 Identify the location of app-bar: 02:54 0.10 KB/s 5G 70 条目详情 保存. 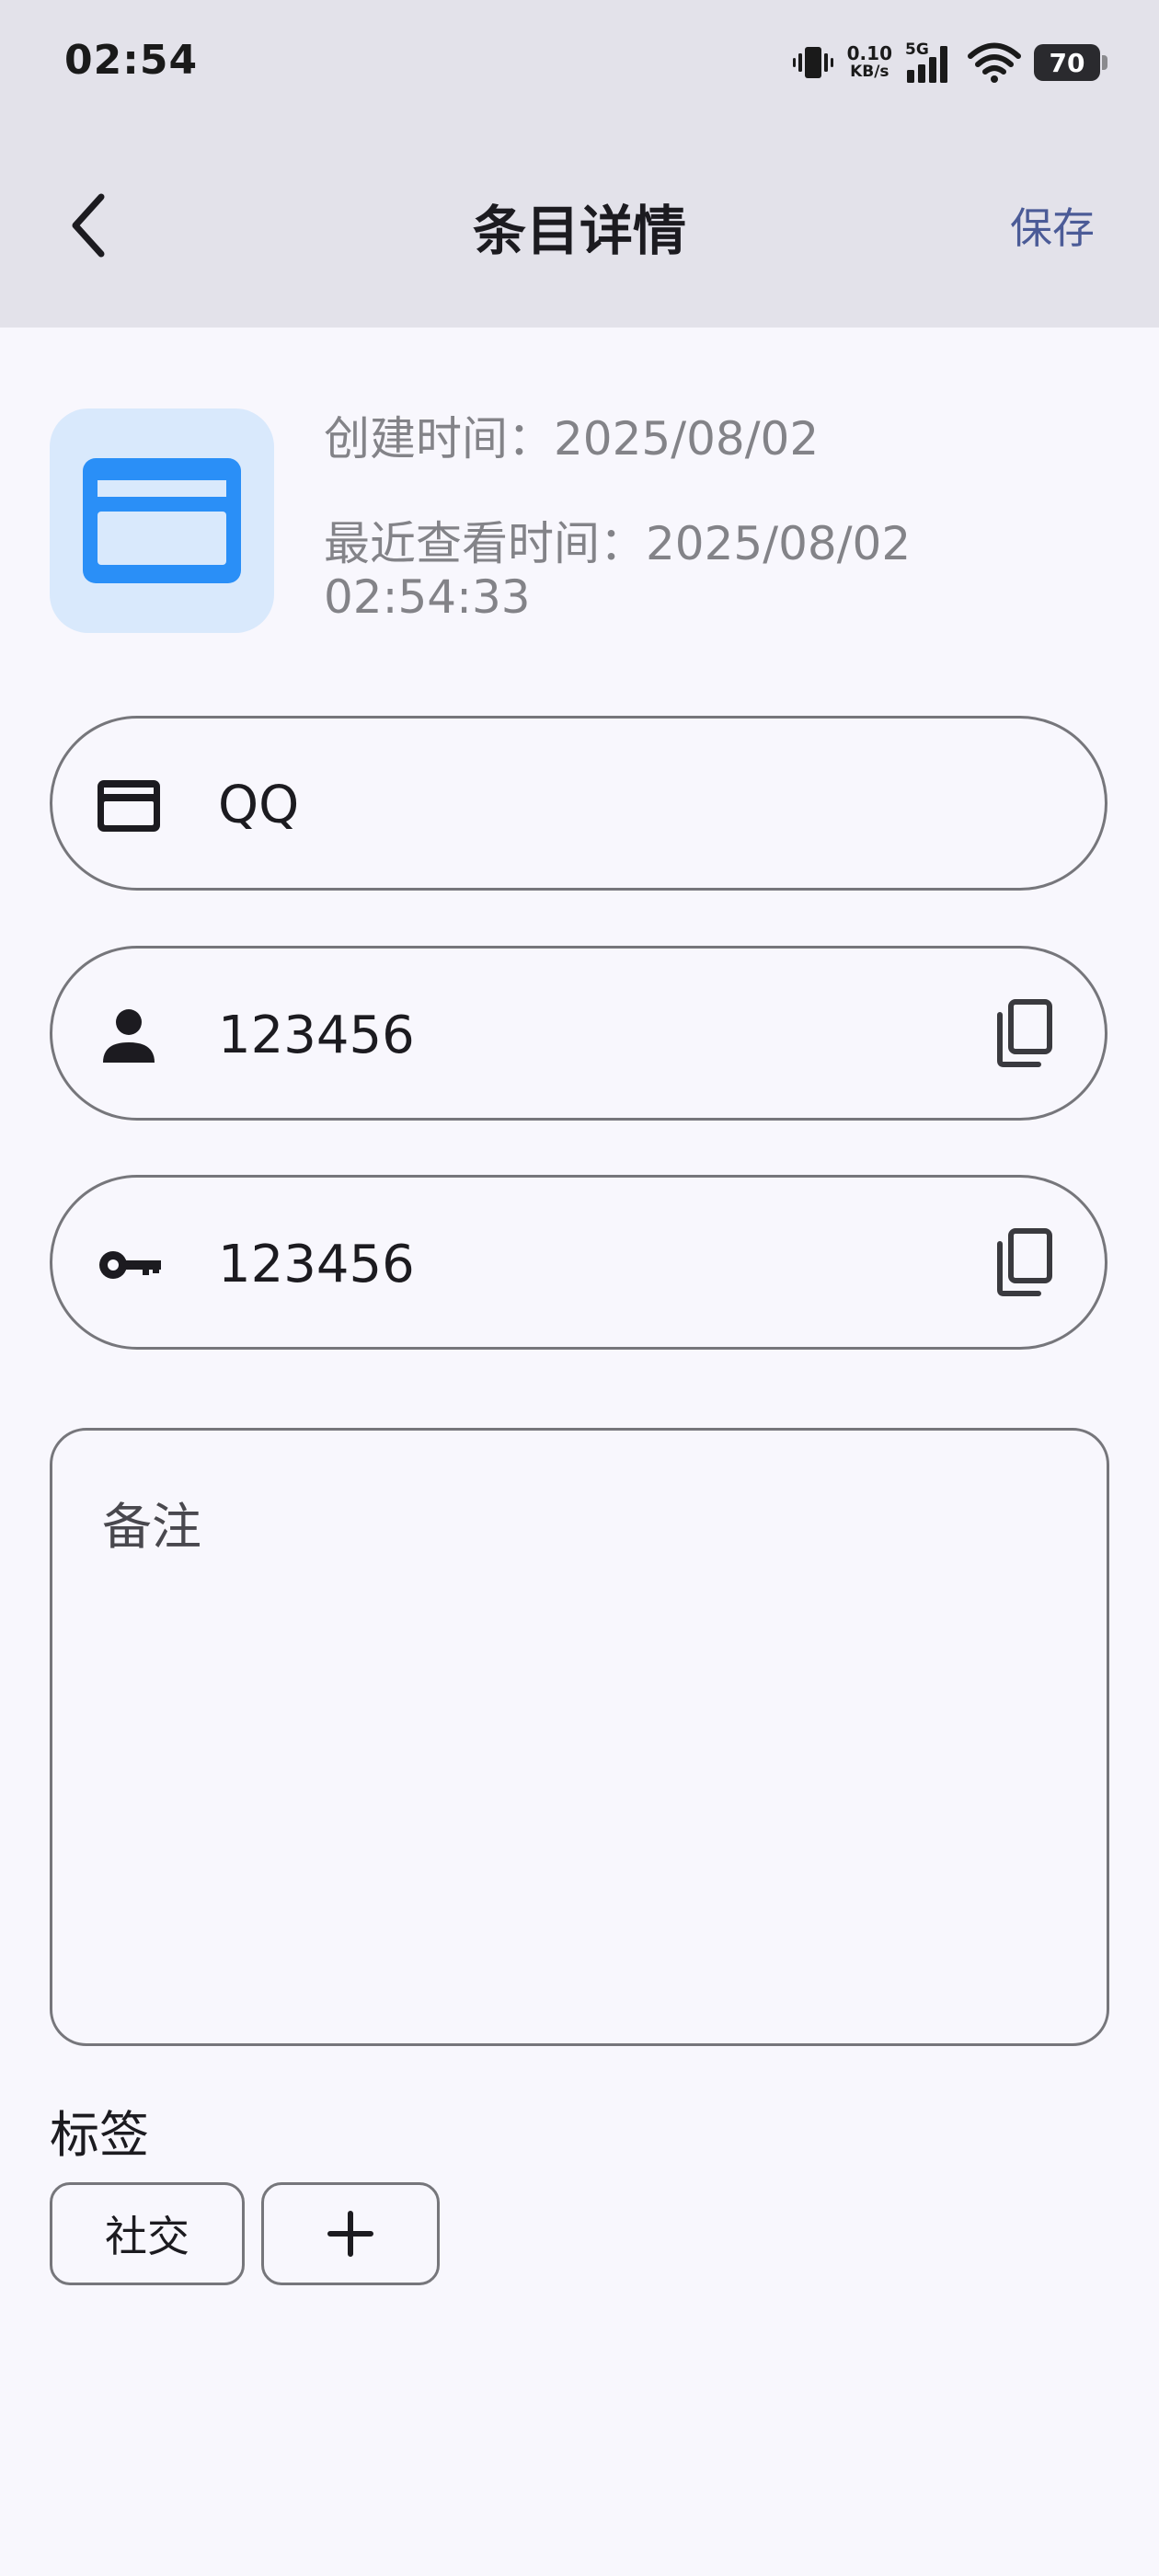
(579, 164).